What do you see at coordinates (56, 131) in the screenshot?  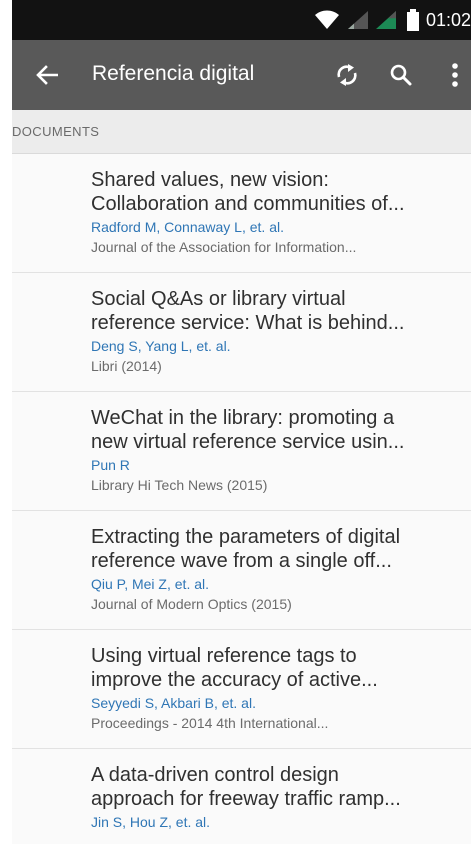 I see `section-header-label: DOCUMENTS` at bounding box center [56, 131].